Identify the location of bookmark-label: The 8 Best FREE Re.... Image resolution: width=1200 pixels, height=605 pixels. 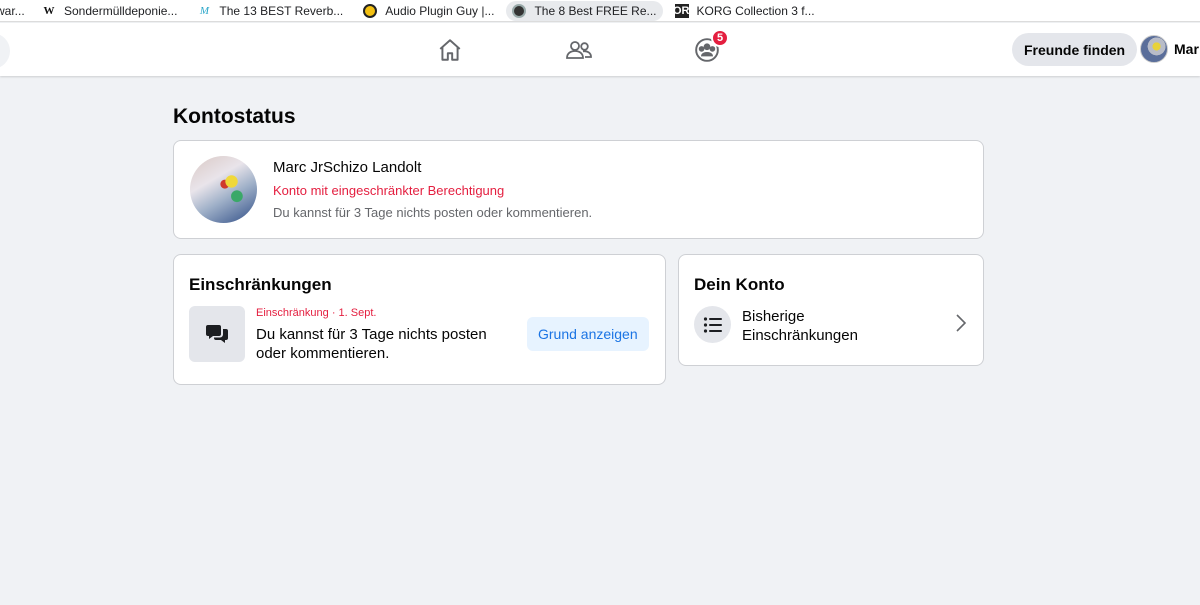
(595, 10).